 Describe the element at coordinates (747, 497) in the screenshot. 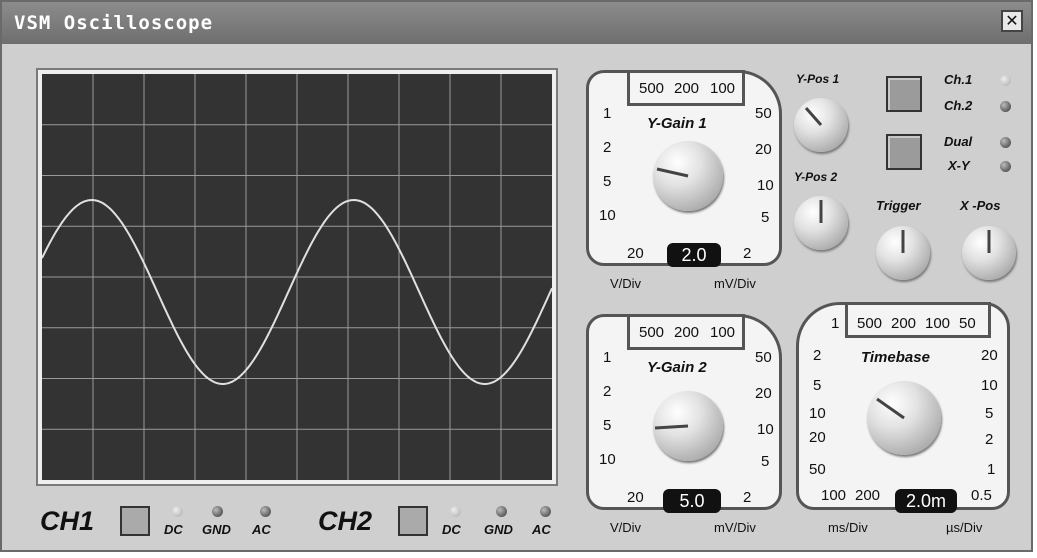

I see `gain2-right-2: 2` at that location.